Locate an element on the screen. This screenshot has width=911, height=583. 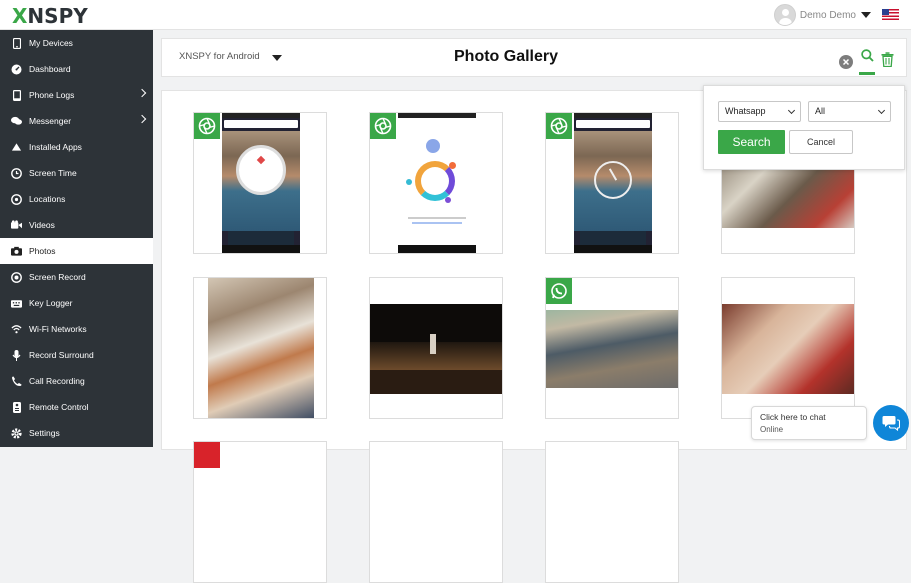
sidebar-item-label: Photos is located at coordinates (42, 251).